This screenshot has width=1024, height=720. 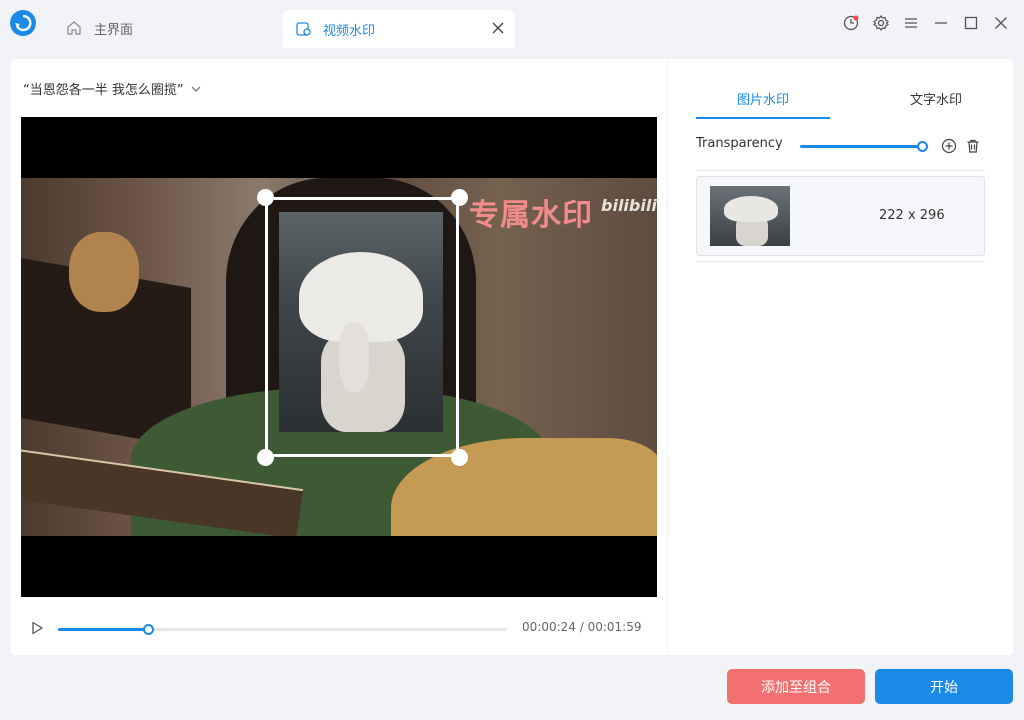 What do you see at coordinates (861, 146) in the screenshot?
I see `transparency-fill` at bounding box center [861, 146].